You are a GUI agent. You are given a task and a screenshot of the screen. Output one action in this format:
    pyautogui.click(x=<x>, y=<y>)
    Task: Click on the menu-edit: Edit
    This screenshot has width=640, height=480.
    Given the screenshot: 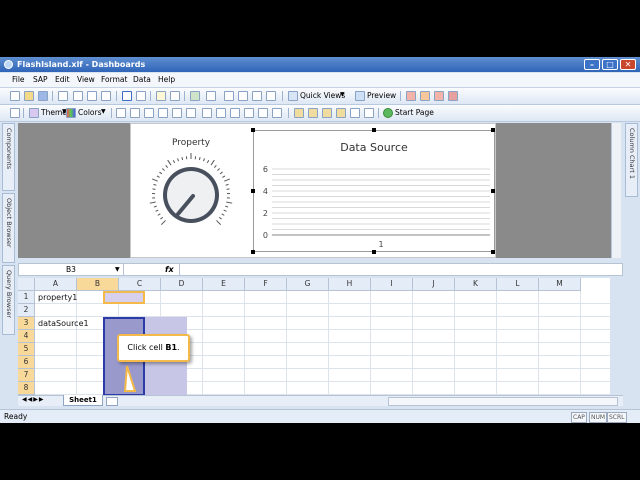 What is the action you would take?
    pyautogui.click(x=62, y=79)
    